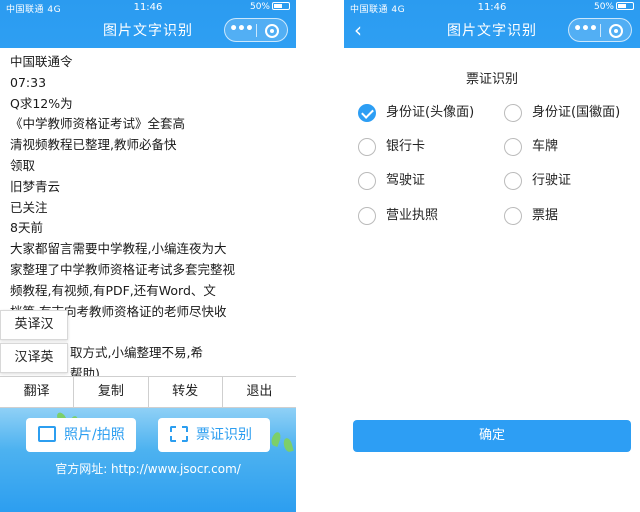 The height and width of the screenshot is (512, 640). Describe the element at coordinates (492, 24) in the screenshot. I see `right-header: 中国联通 4G 11:46 50% ‹ 图片文字识别 •••` at that location.